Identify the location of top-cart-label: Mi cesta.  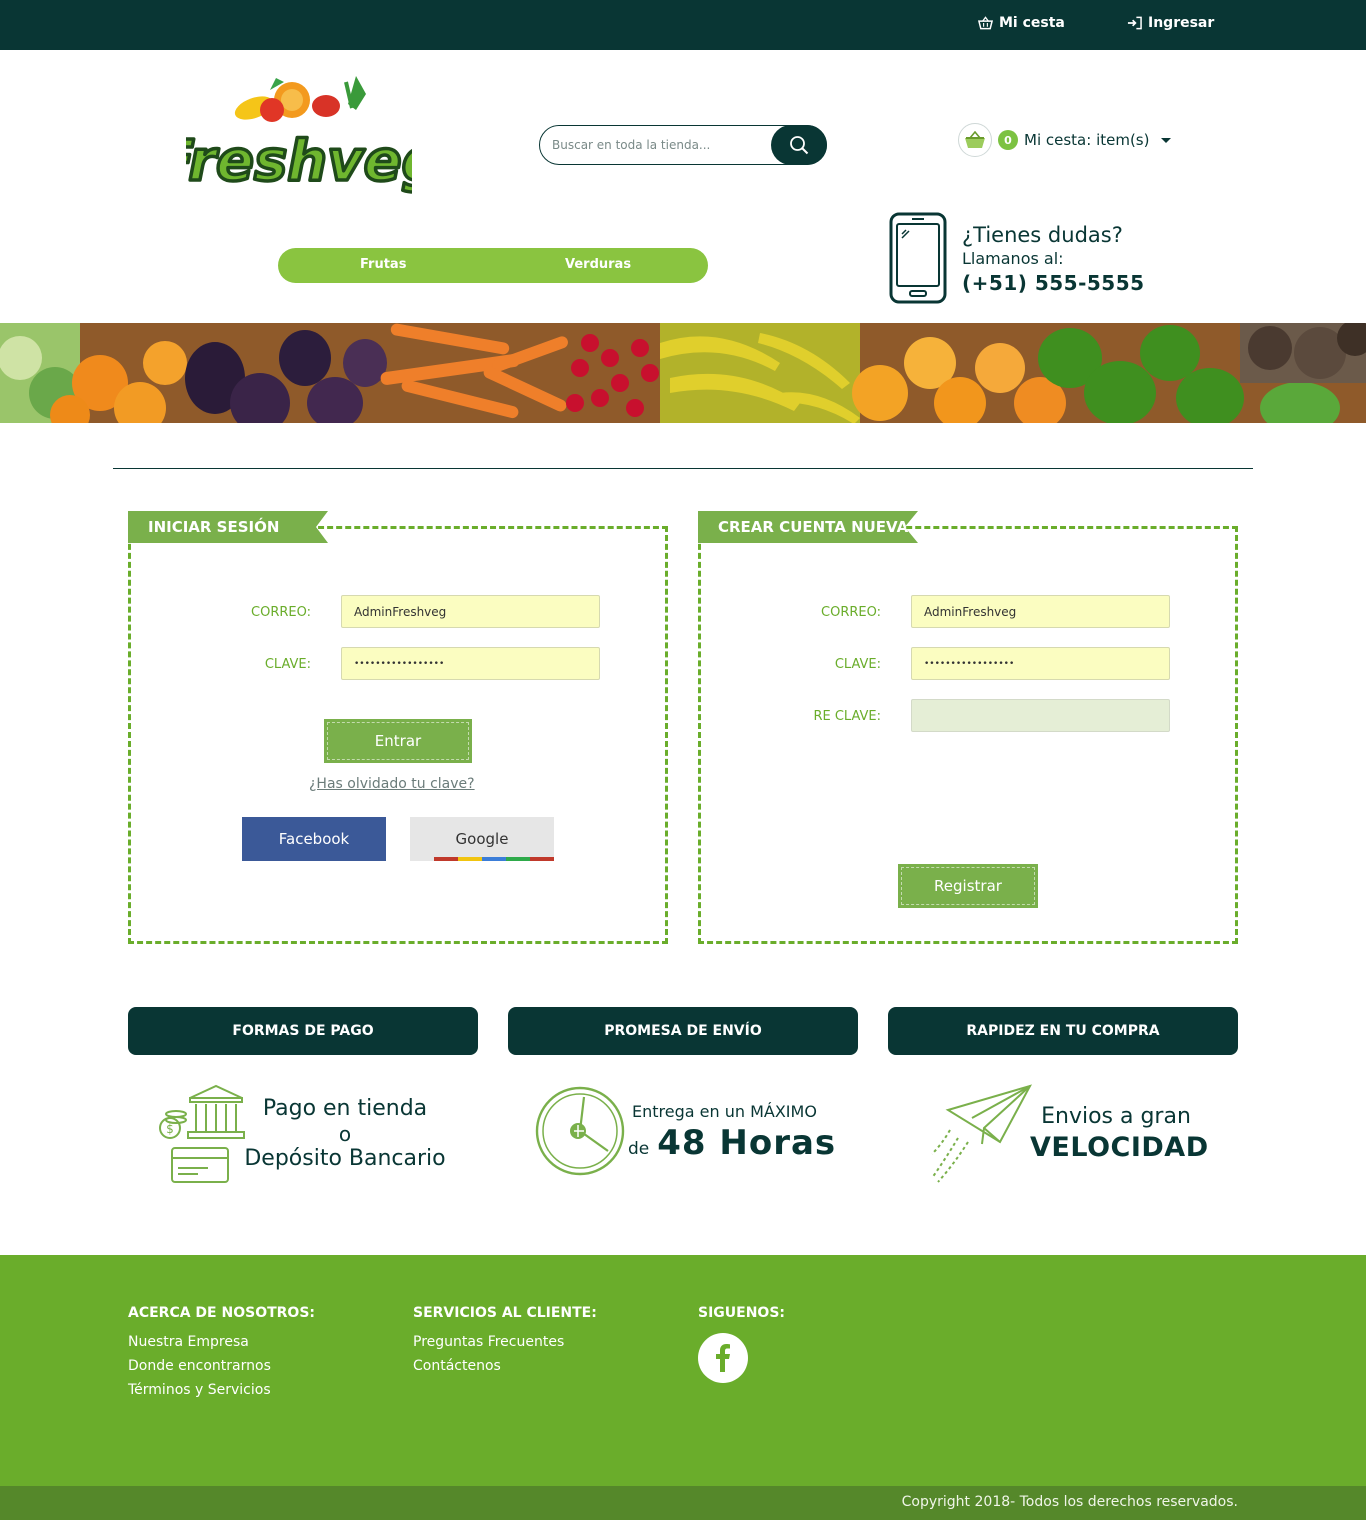
(1032, 23).